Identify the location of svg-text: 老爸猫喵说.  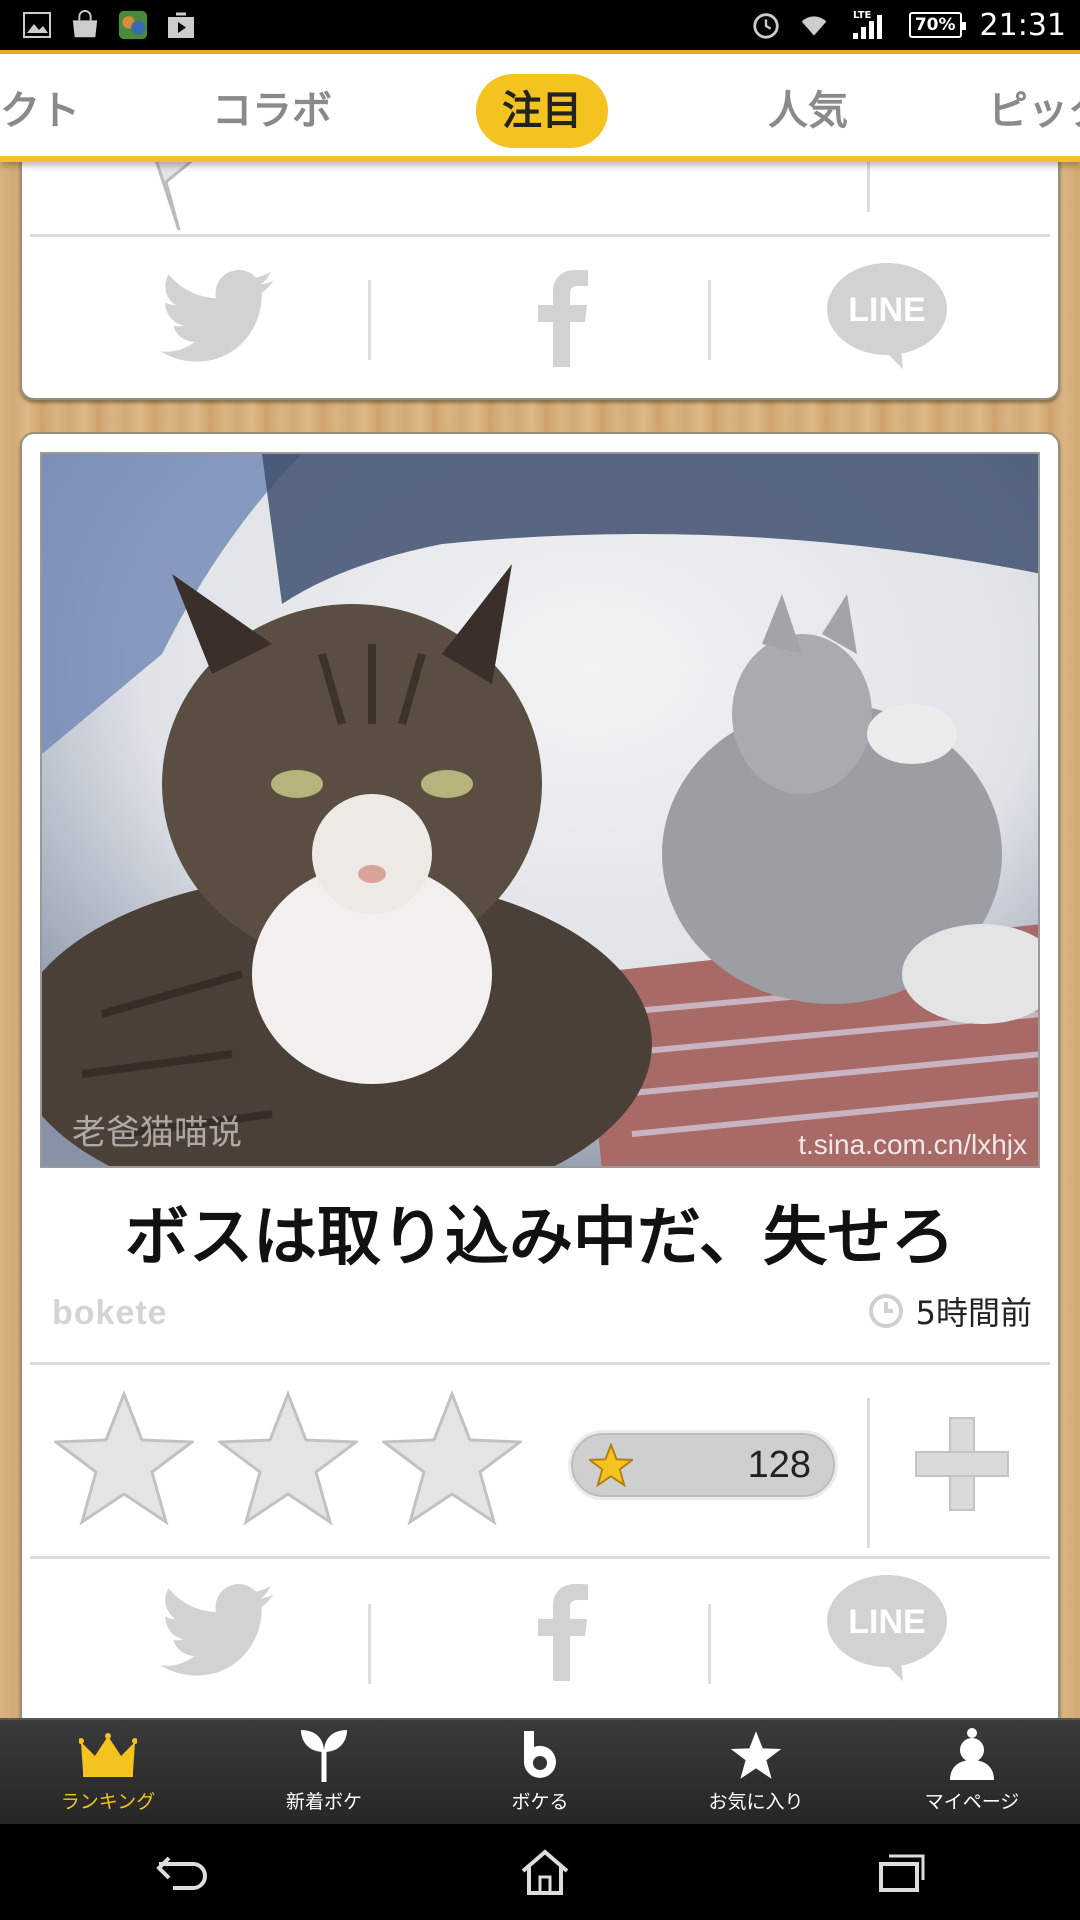
(157, 1133).